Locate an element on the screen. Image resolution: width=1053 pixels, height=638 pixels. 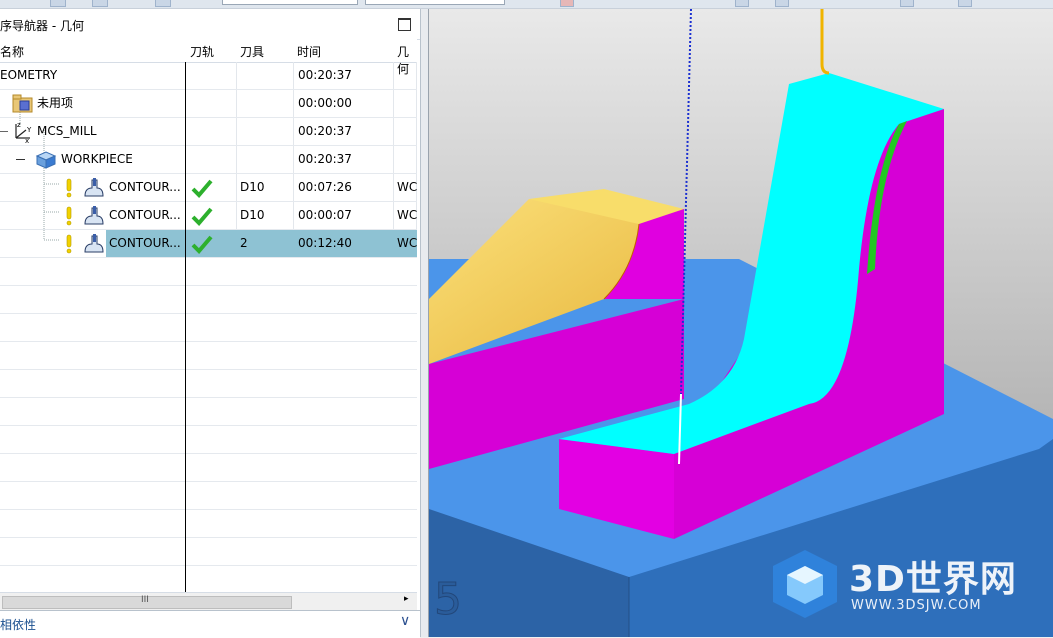
row-name: EOMETRY is located at coordinates (29, 75).